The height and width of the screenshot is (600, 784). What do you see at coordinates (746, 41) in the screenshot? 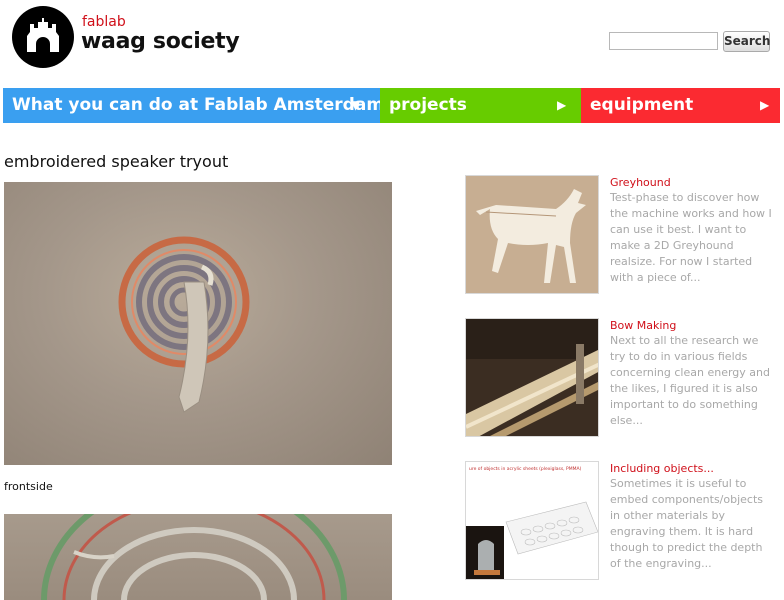
I see `search-button: Search` at bounding box center [746, 41].